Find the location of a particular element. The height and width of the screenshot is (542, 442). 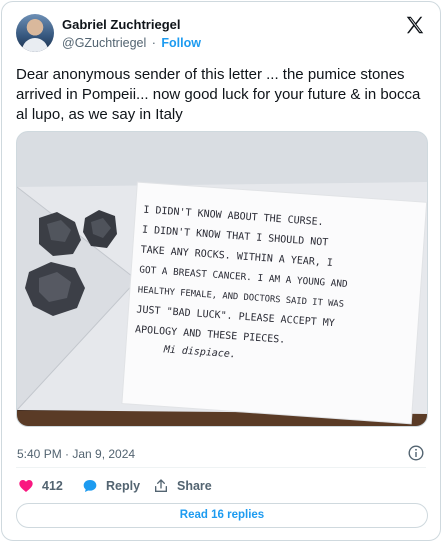

tweet-timestamp: 5:40 PM · Jan 9, 2024 is located at coordinates (76, 454).